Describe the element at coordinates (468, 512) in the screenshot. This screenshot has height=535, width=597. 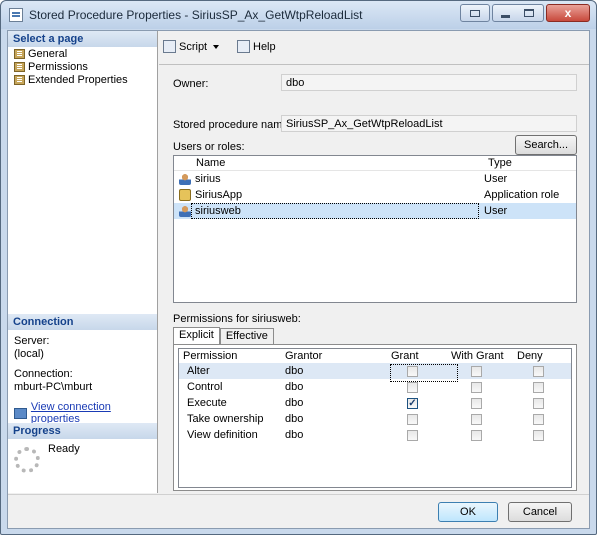
I see `ok-button: OK` at that location.